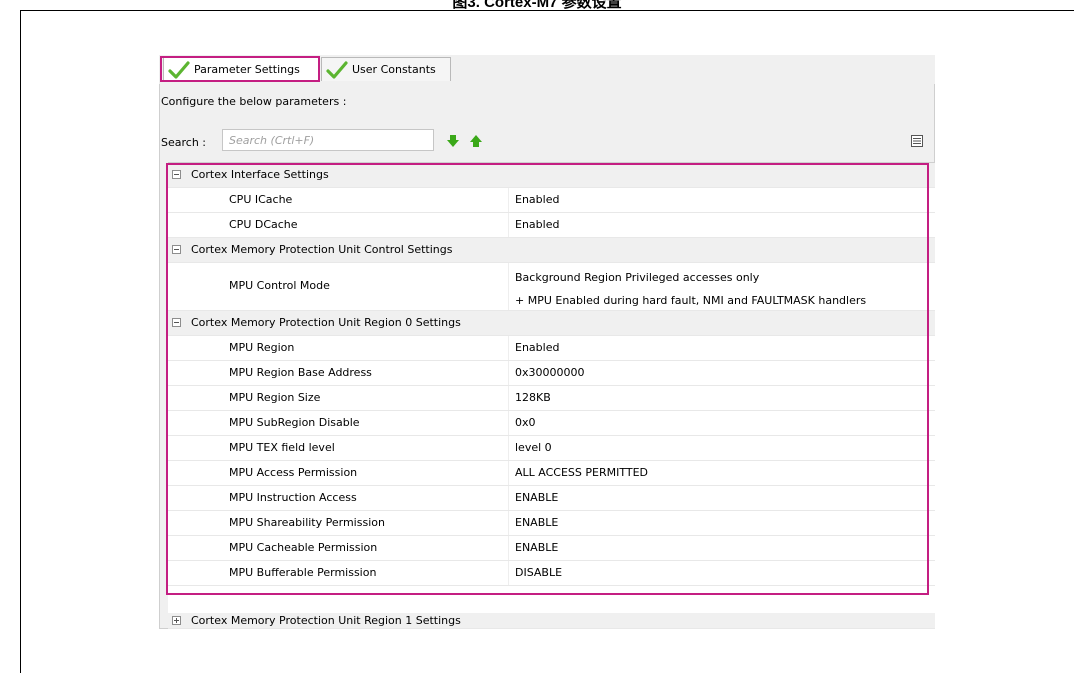 The width and height of the screenshot is (1074, 673). I want to click on arrow-up-icon, so click(476, 141).